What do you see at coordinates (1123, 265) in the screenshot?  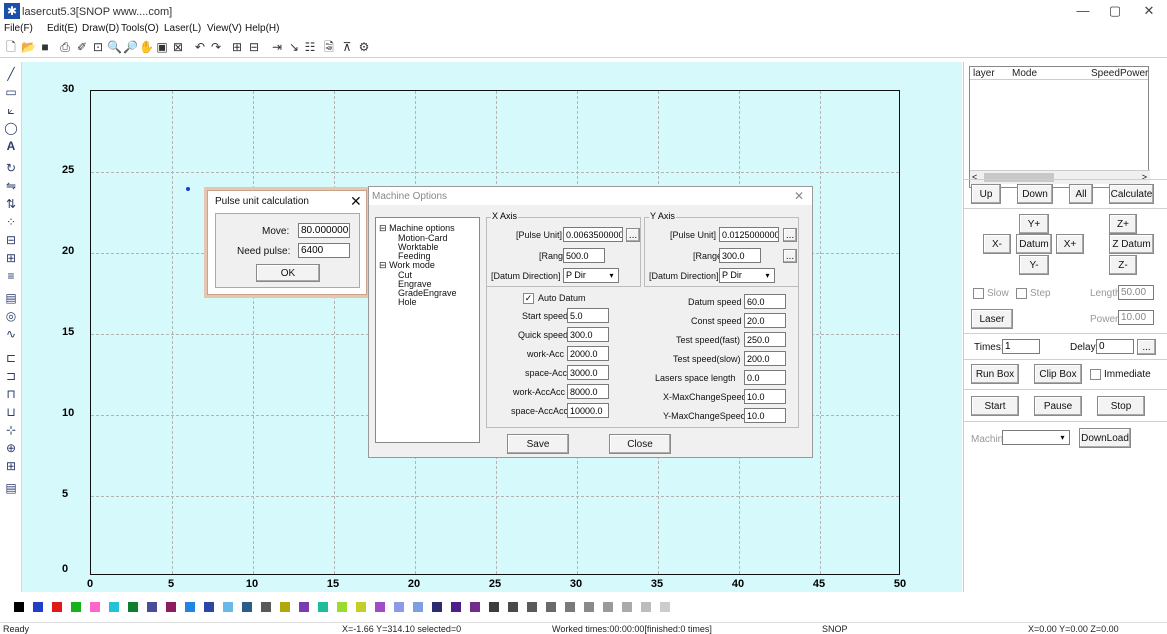 I see `z-minus-button: Z-` at bounding box center [1123, 265].